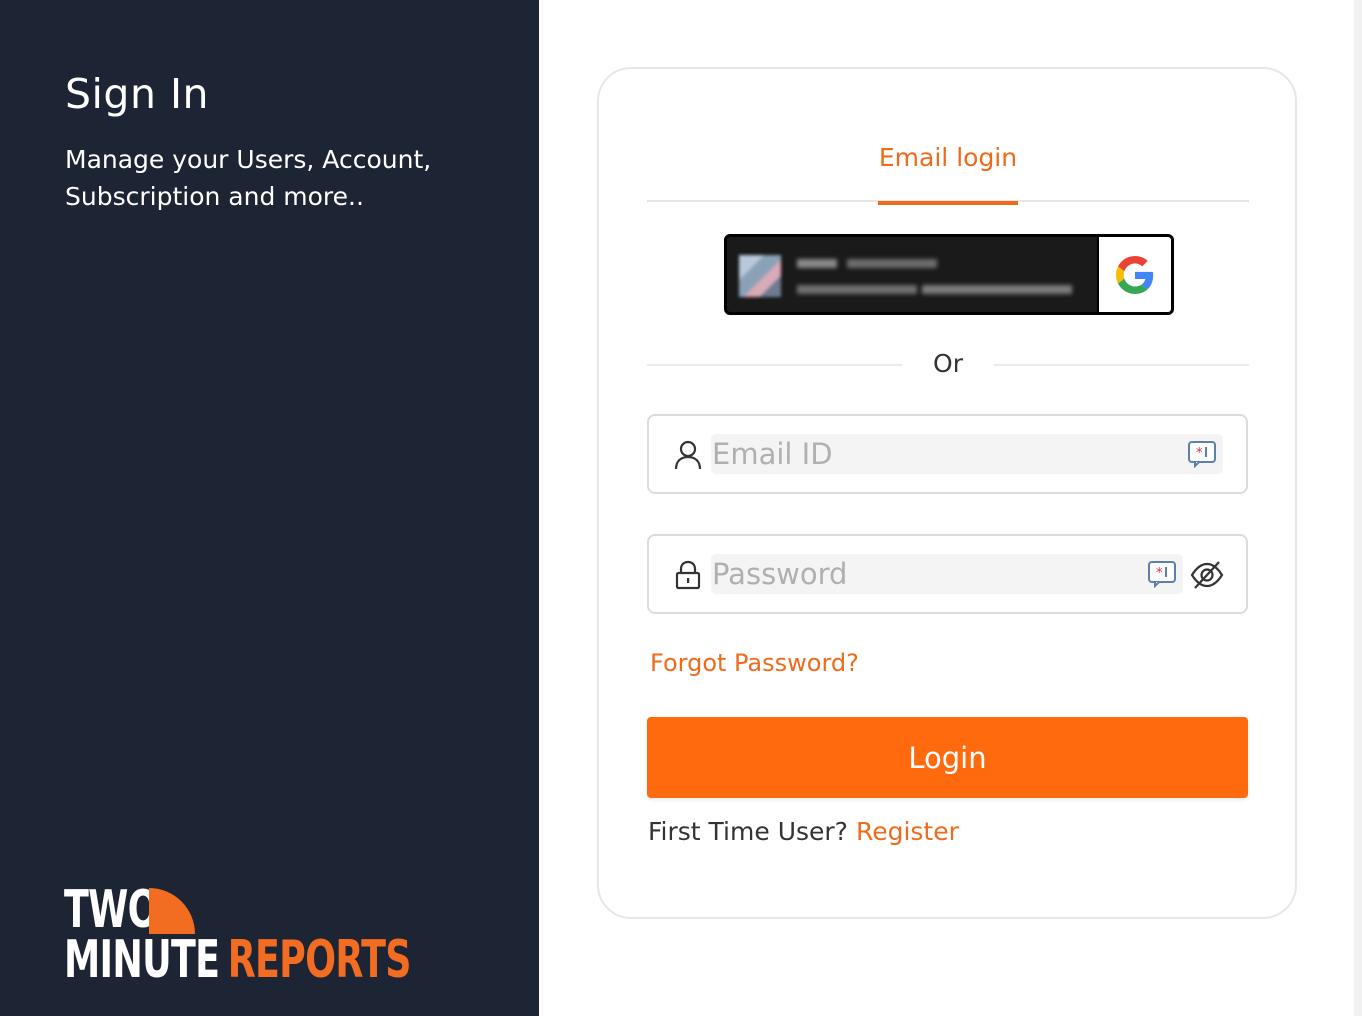 The height and width of the screenshot is (1016, 1362). I want to click on first-time-user-text: First Time User?, so click(748, 831).